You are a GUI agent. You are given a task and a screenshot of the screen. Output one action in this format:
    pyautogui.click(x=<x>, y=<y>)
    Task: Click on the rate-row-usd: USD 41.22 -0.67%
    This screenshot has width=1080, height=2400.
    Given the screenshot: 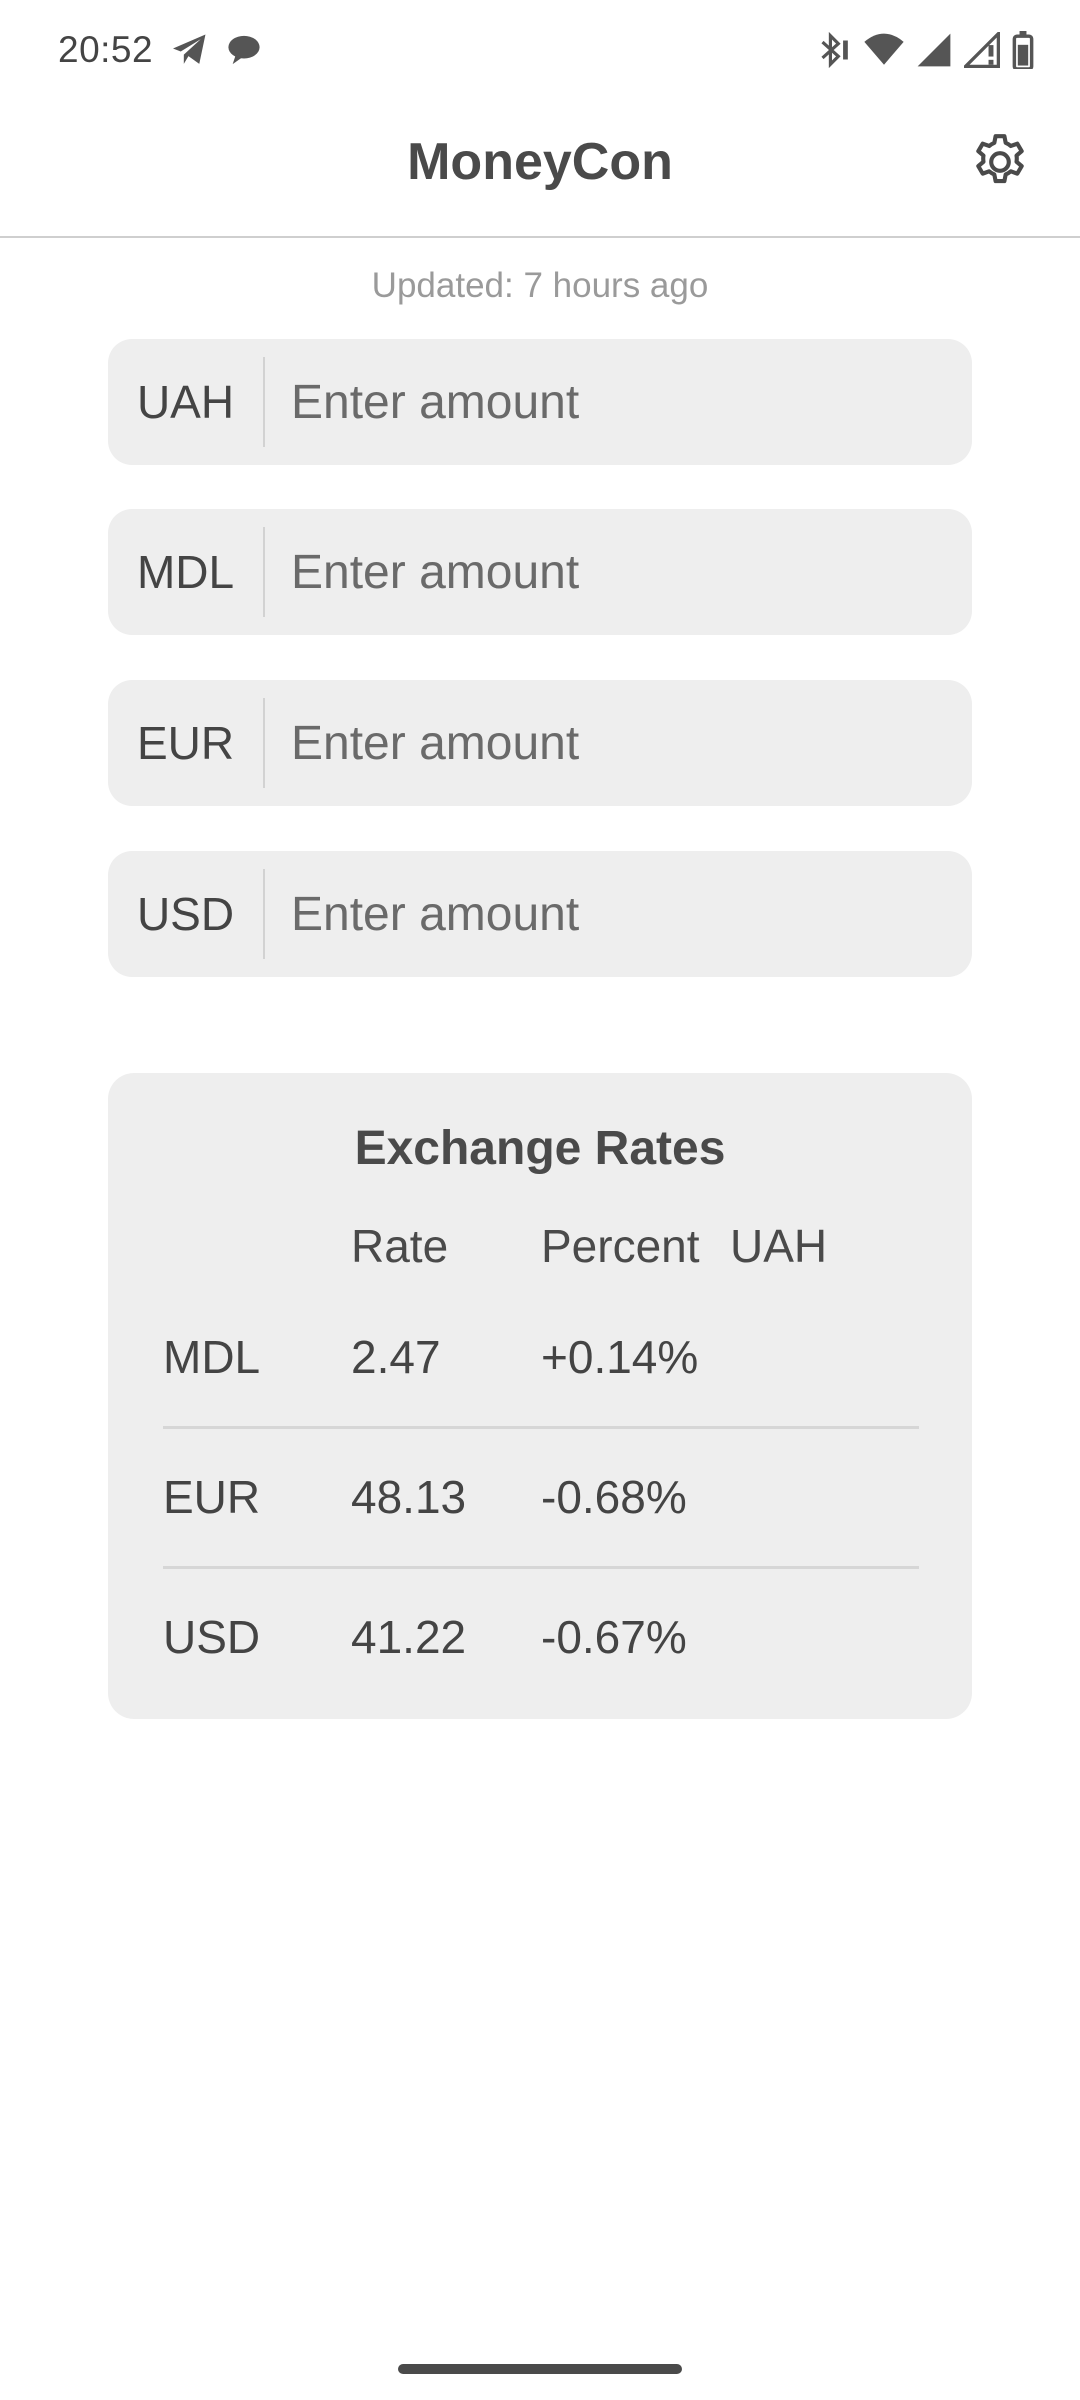 What is the action you would take?
    pyautogui.click(x=541, y=1636)
    